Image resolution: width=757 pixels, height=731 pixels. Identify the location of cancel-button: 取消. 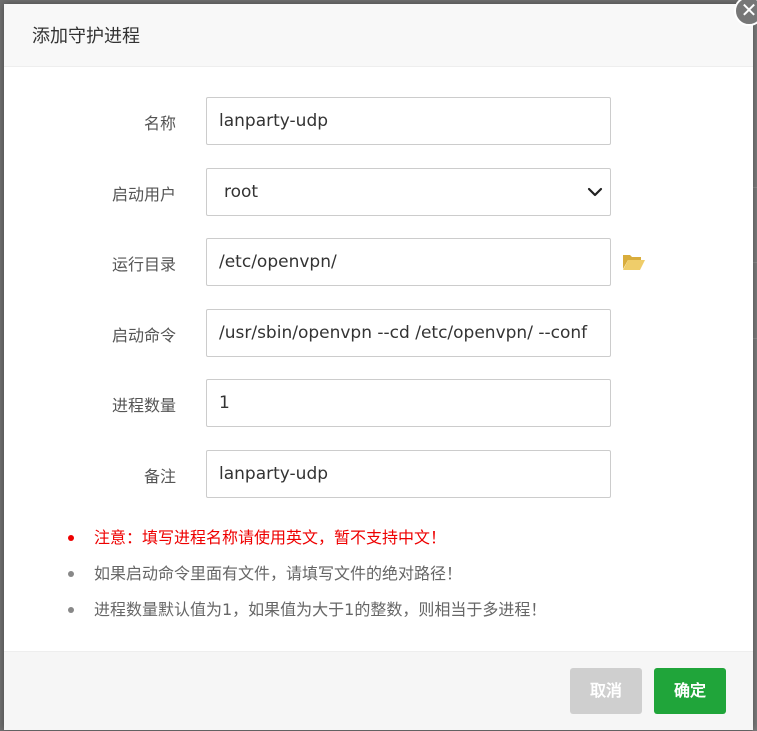
(606, 691).